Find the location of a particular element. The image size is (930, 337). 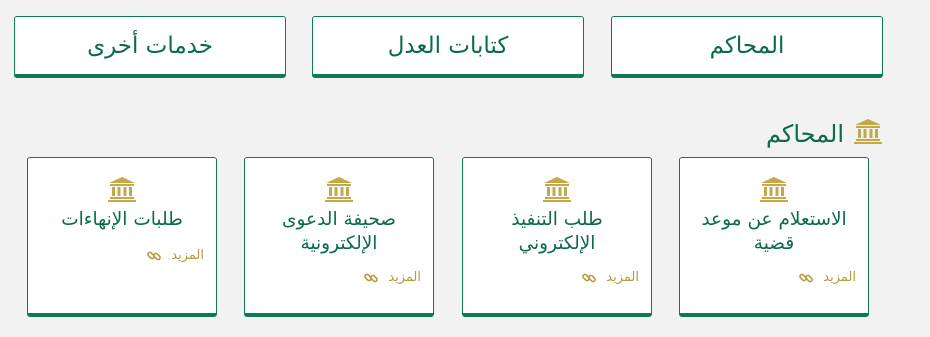

card-title: طلبات الإنهاءات is located at coordinates (122, 219).